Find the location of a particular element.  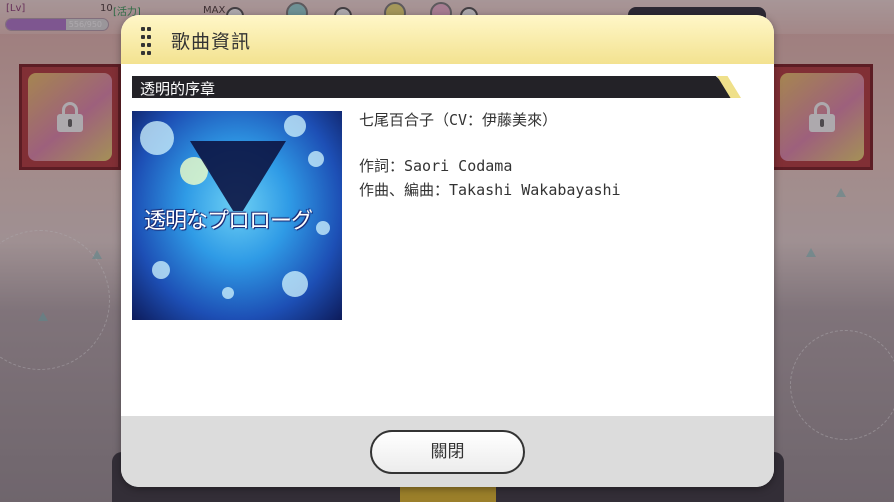

grip-icon is located at coordinates (147, 41).